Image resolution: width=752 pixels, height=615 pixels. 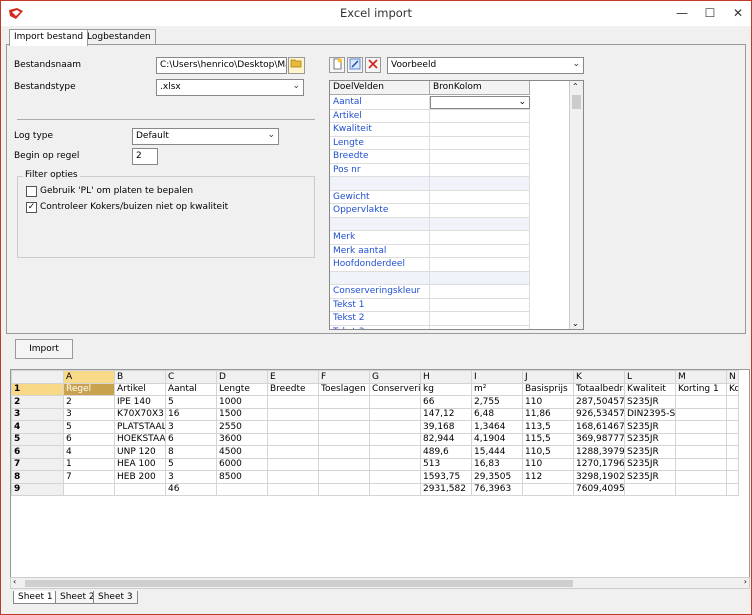 What do you see at coordinates (682, 13) in the screenshot?
I see `minimize-button: —` at bounding box center [682, 13].